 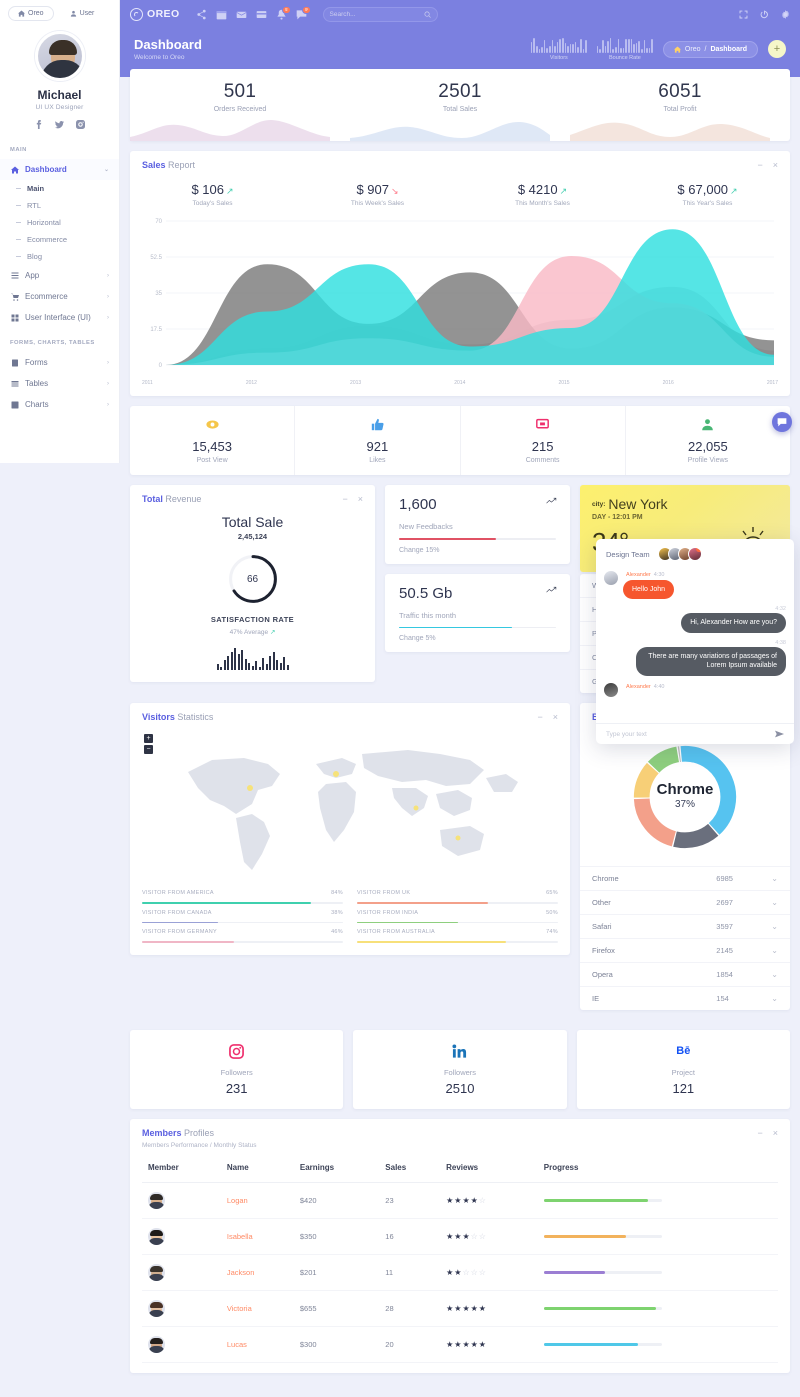 I want to click on search-icon, so click(x=427, y=14).